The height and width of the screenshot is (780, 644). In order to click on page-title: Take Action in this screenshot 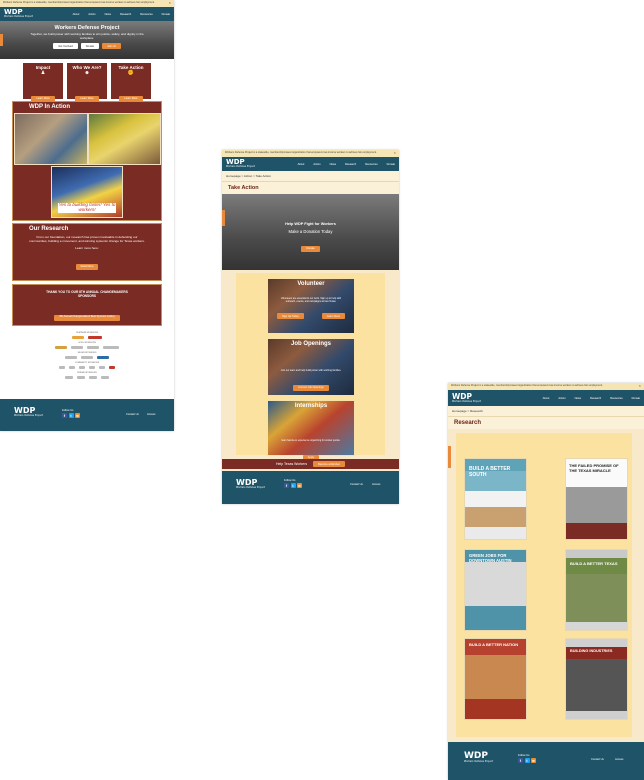, I will do `click(310, 188)`.